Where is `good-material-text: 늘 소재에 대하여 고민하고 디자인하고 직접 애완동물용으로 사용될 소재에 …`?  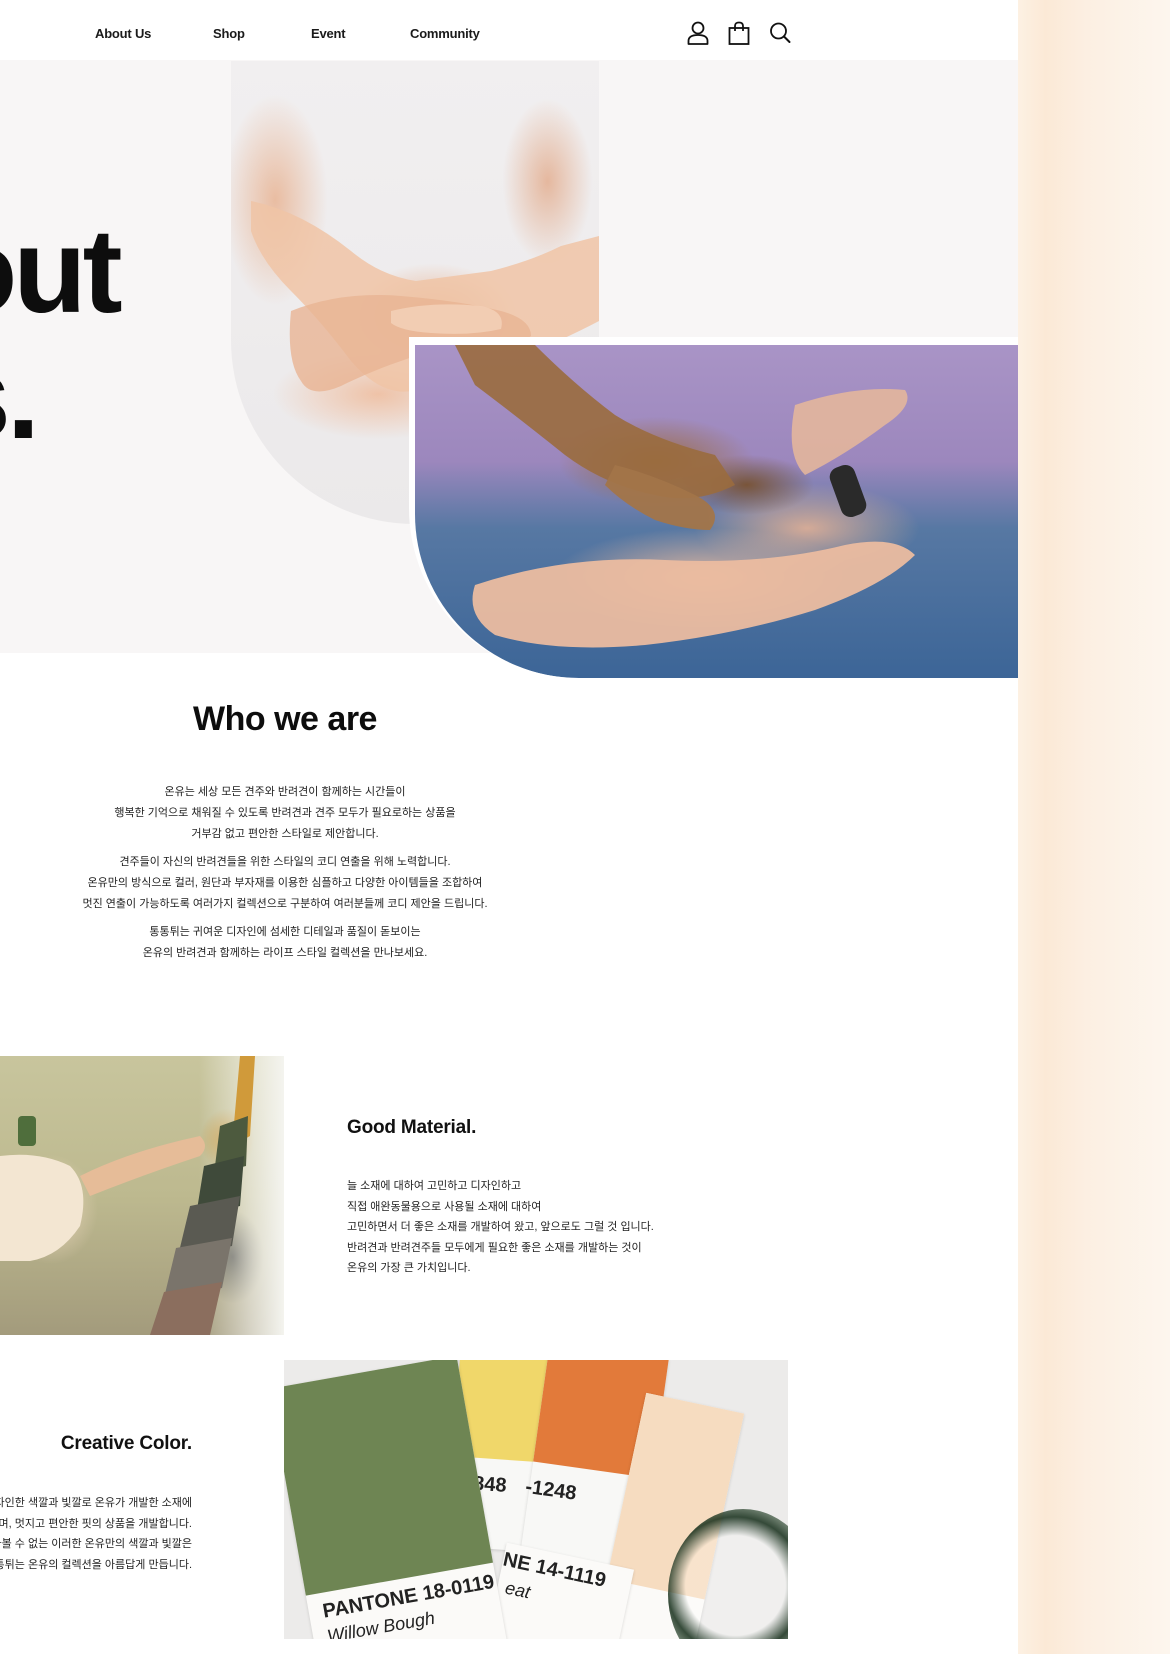
good-material-text: 늘 소재에 대하여 고민하고 디자인하고 직접 애완동물용으로 사용될 소재에 … is located at coordinates (500, 1227).